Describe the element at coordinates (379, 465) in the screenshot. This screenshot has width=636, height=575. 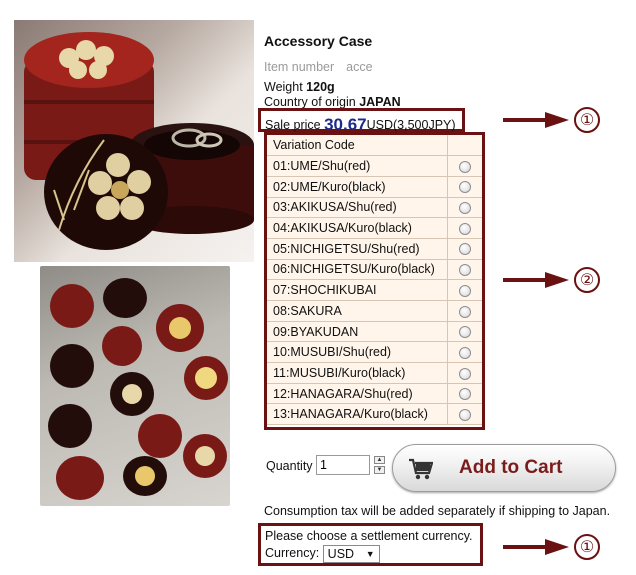
I see `quantity-stepper: ▲ ▼` at that location.